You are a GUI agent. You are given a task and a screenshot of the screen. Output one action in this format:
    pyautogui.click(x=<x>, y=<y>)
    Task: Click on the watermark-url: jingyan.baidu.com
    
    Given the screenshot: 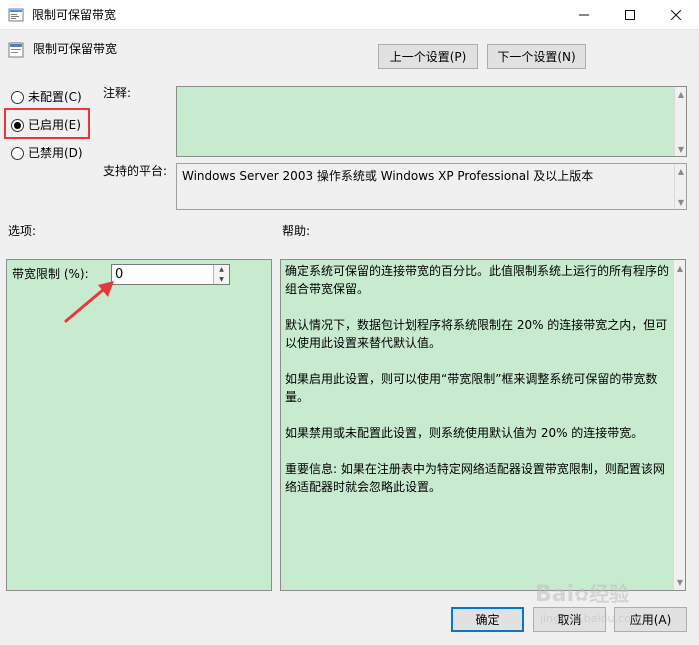 What is the action you would take?
    pyautogui.click(x=591, y=618)
    